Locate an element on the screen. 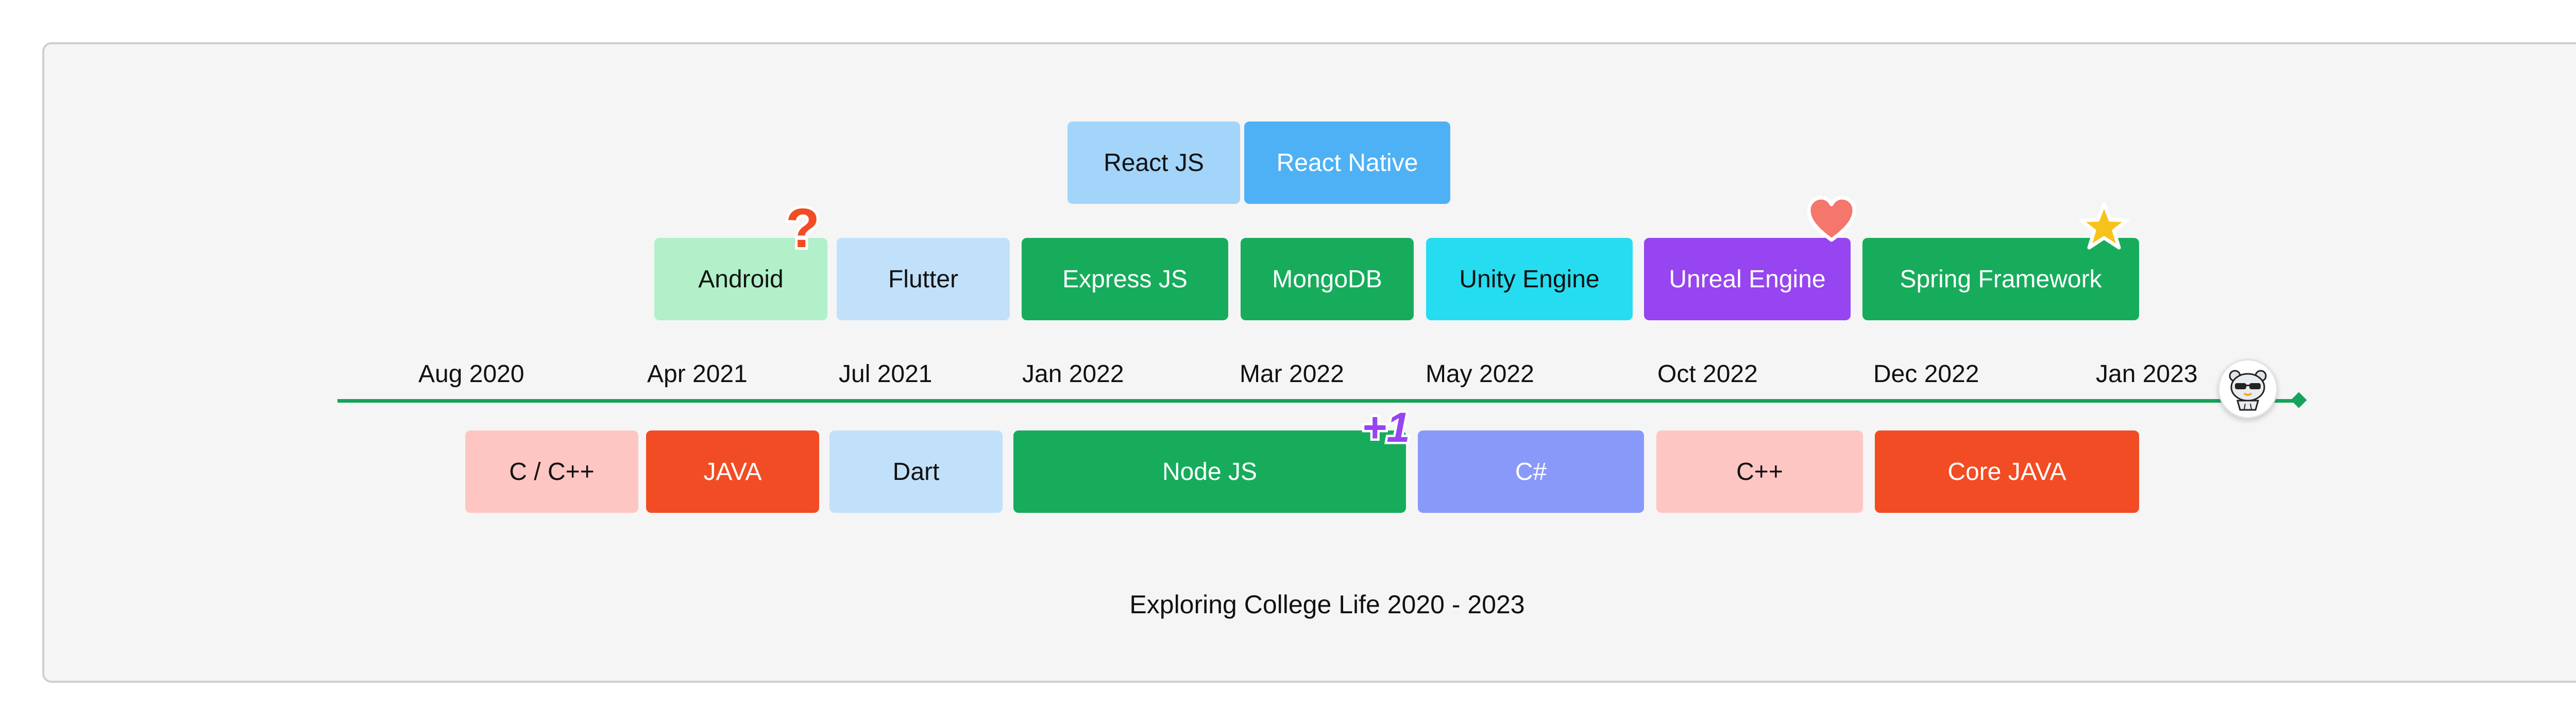 The image size is (2576, 725). block-label: Flutter is located at coordinates (923, 279).